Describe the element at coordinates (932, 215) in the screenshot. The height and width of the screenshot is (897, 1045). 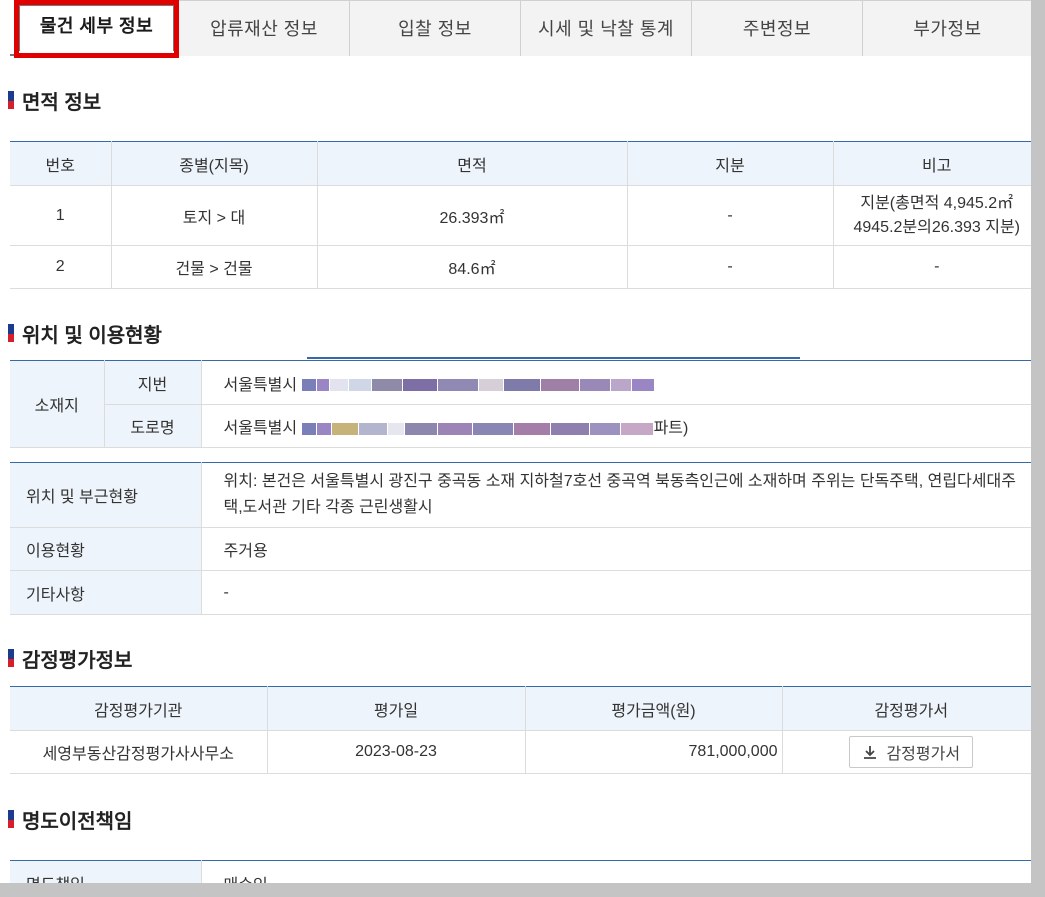
I see `cell-note: 지분(총면적 4,945.2㎡ 4945.2분의26.393 지분)` at that location.